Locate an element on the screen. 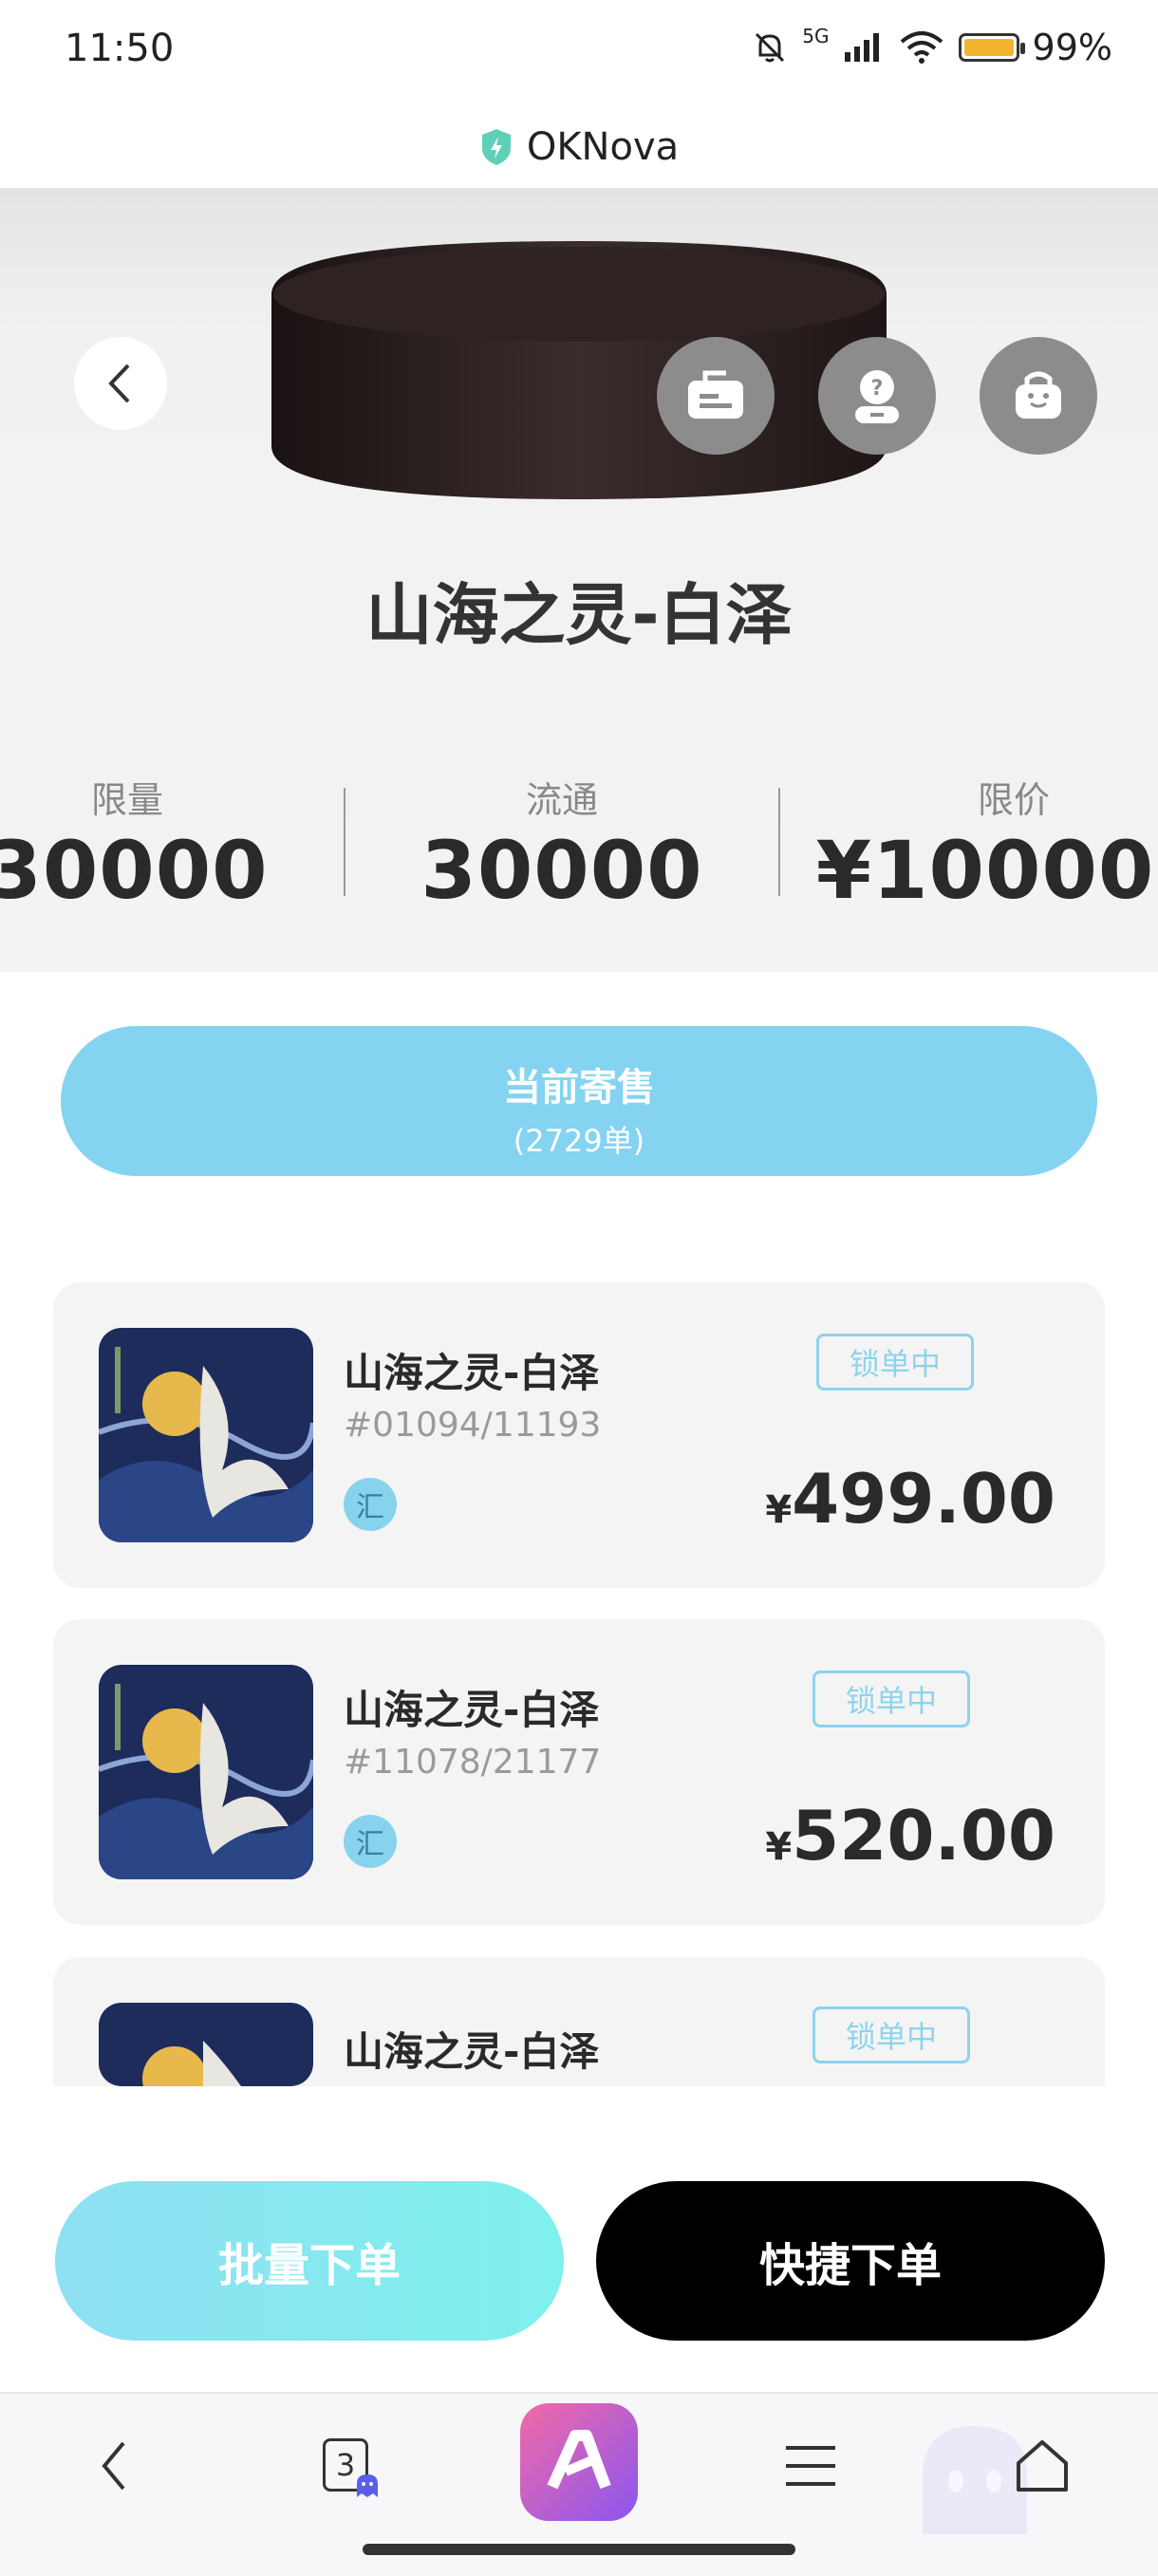  ghost-badge-icon is located at coordinates (367, 2485).